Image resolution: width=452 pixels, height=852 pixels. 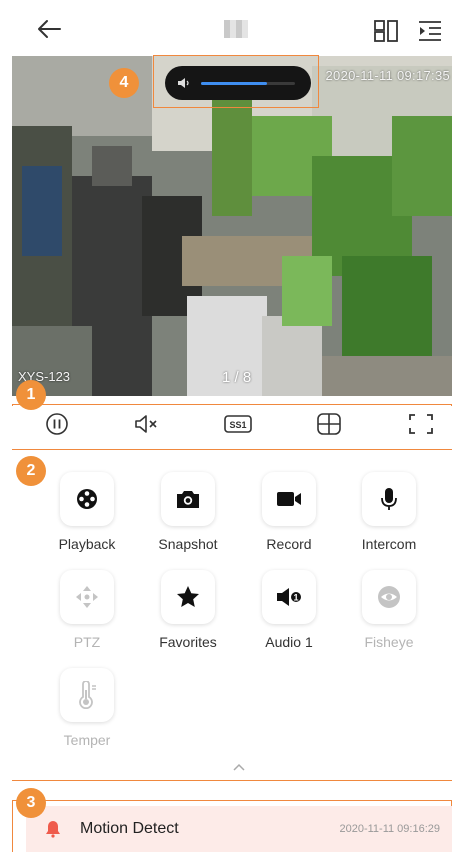 I want to click on page-indicator: 1 / 8, so click(x=237, y=377).